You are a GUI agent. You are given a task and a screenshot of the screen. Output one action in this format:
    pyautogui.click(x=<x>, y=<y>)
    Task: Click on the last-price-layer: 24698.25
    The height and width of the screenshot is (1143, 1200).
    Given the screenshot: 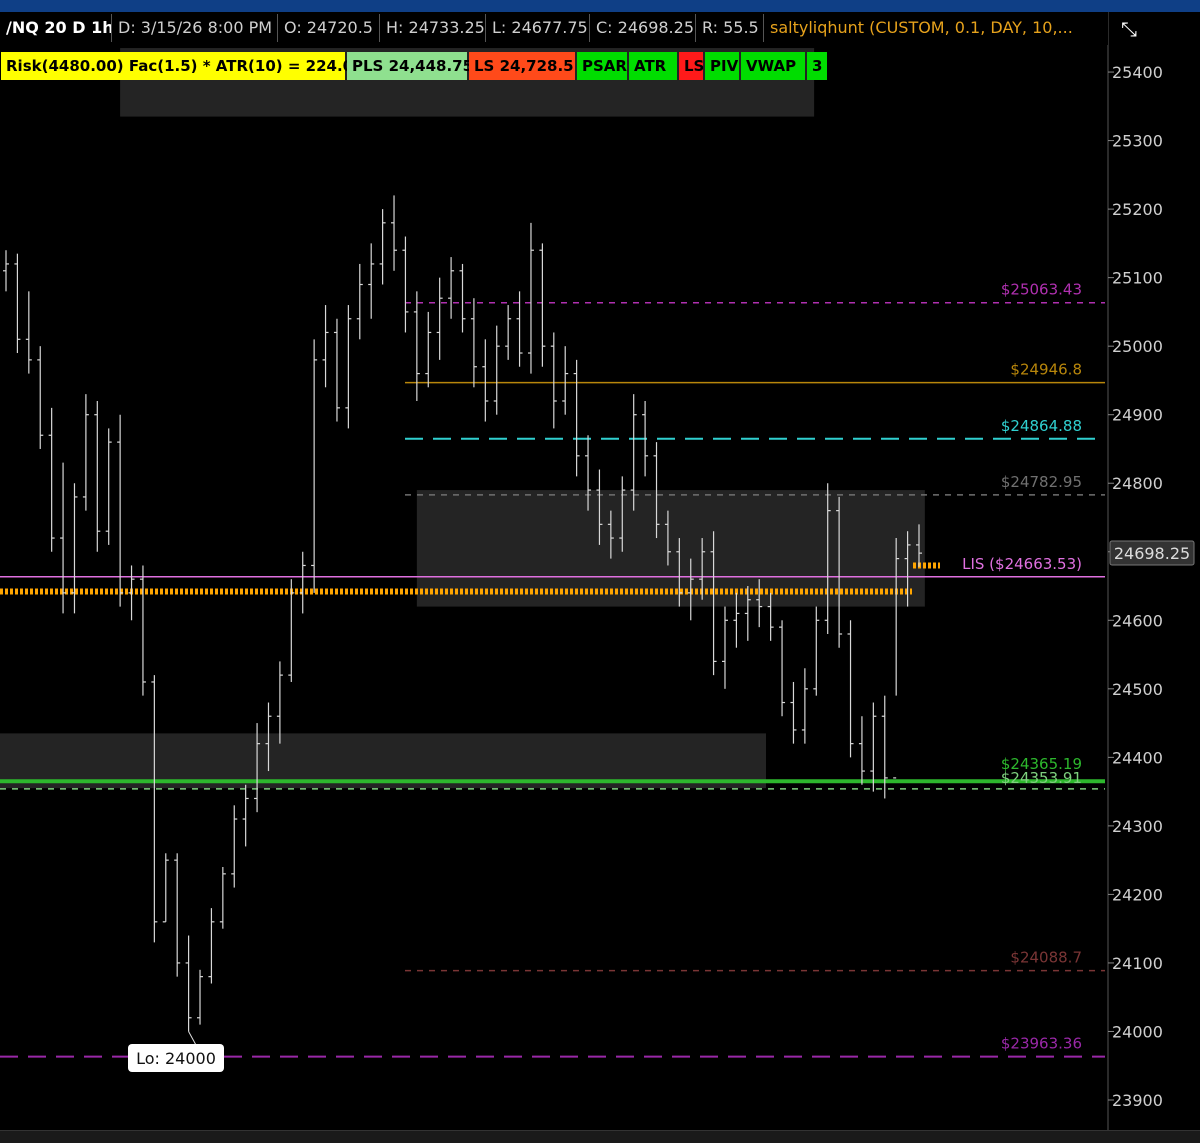 What is the action you would take?
    pyautogui.click(x=1152, y=553)
    